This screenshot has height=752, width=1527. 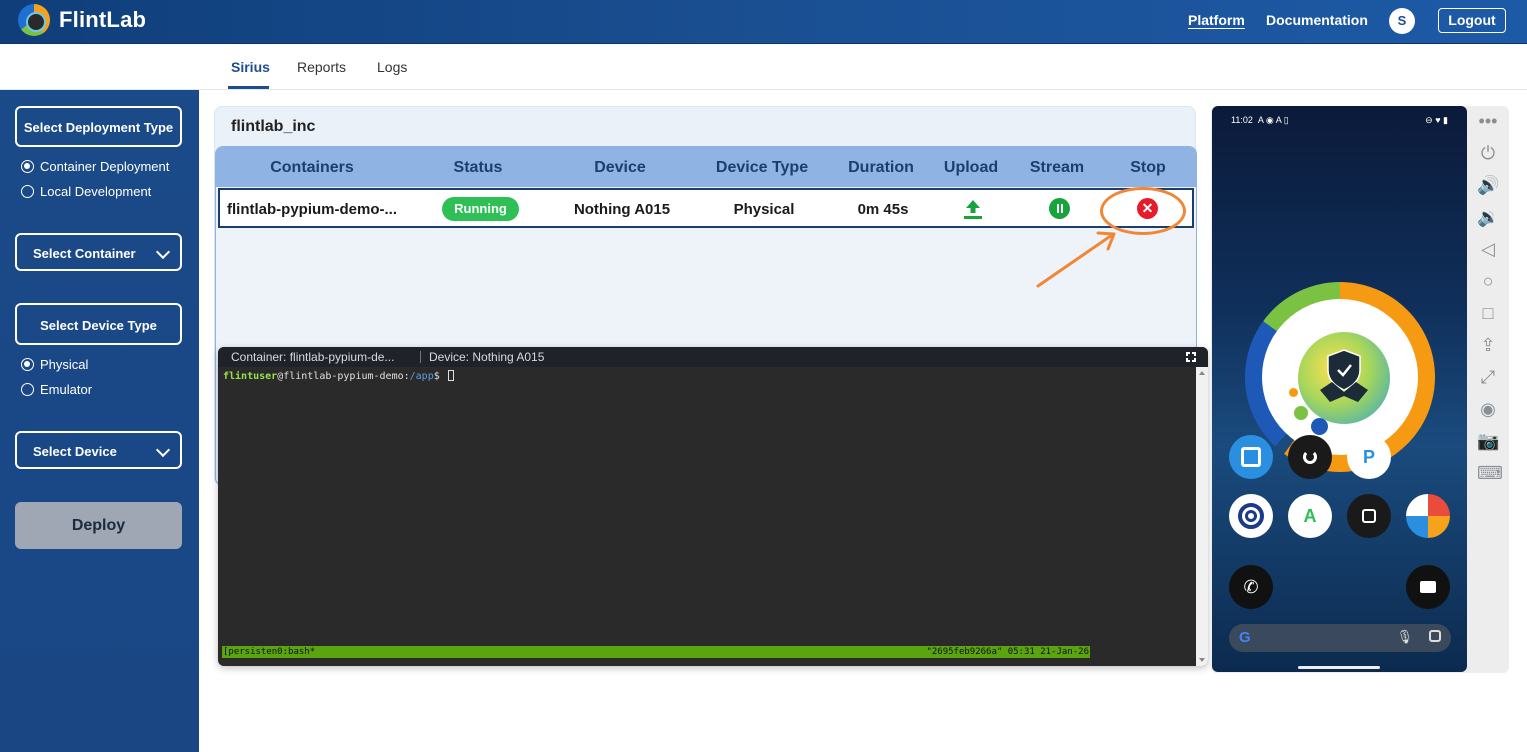 What do you see at coordinates (487, 357) in the screenshot?
I see `terminal-device-label: Device: Nothing A015` at bounding box center [487, 357].